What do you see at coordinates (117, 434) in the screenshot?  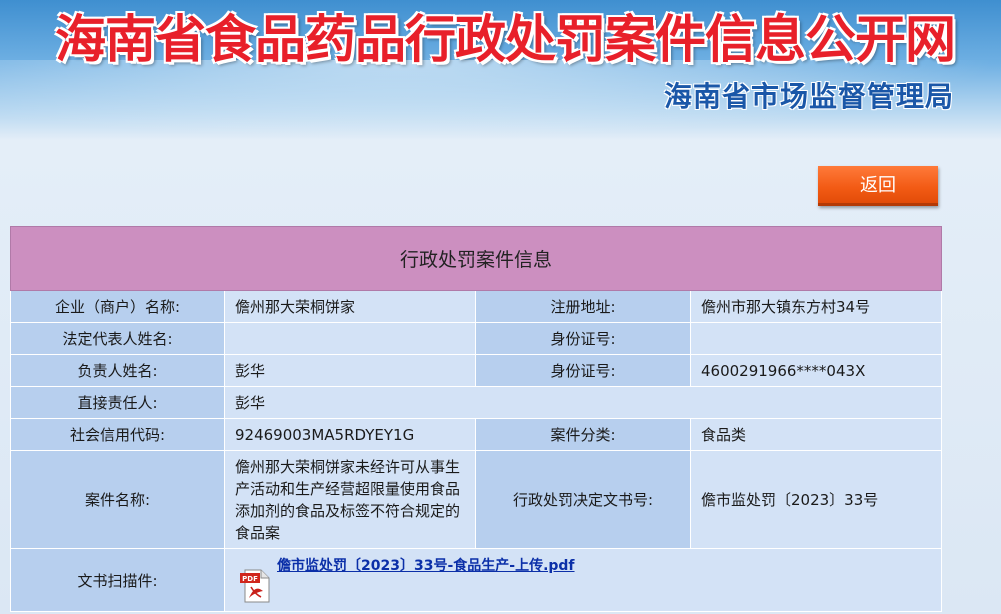 I see `credit-label: 社会信用代码:` at bounding box center [117, 434].